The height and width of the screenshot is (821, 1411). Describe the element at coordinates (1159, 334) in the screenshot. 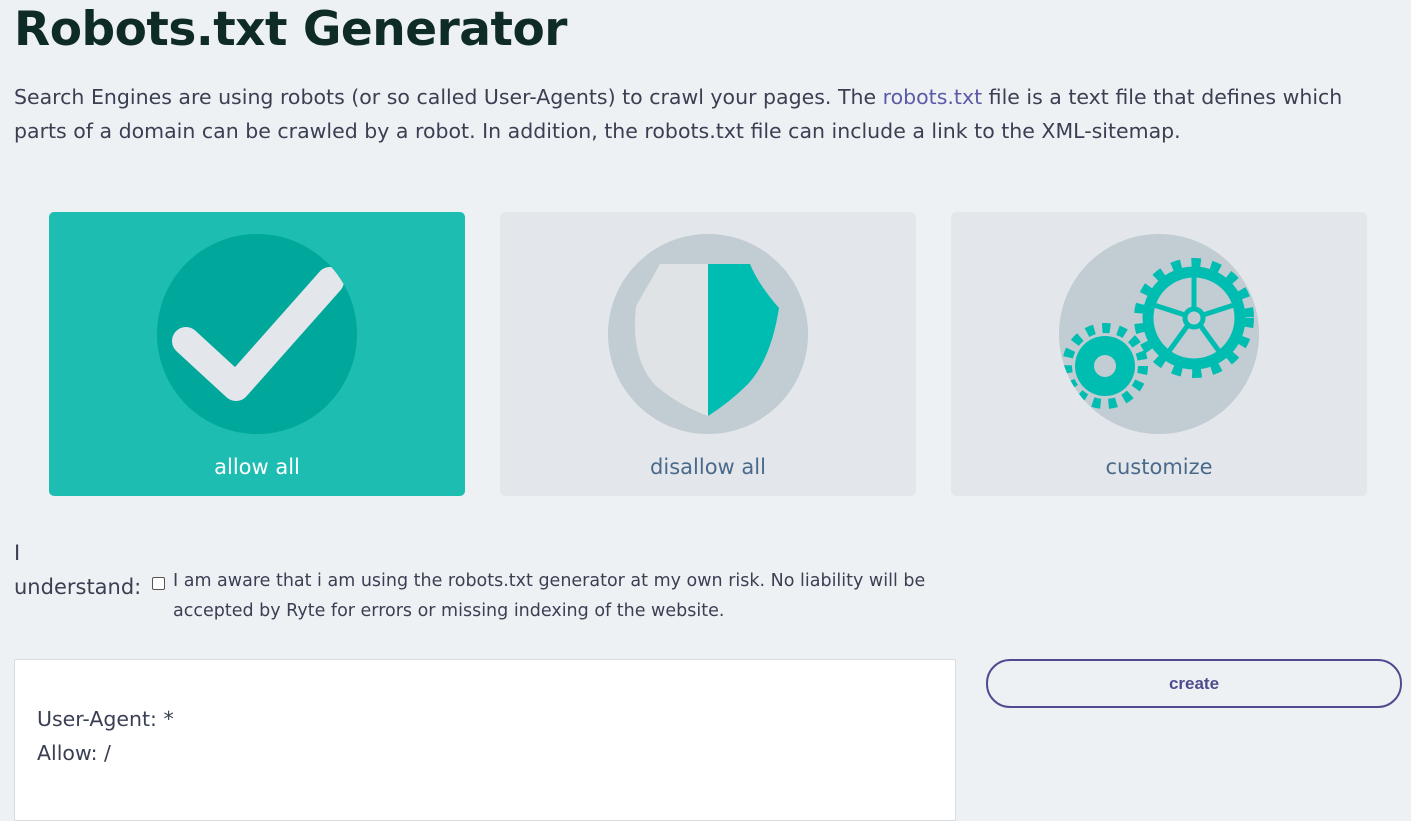

I see `gears-icon` at that location.